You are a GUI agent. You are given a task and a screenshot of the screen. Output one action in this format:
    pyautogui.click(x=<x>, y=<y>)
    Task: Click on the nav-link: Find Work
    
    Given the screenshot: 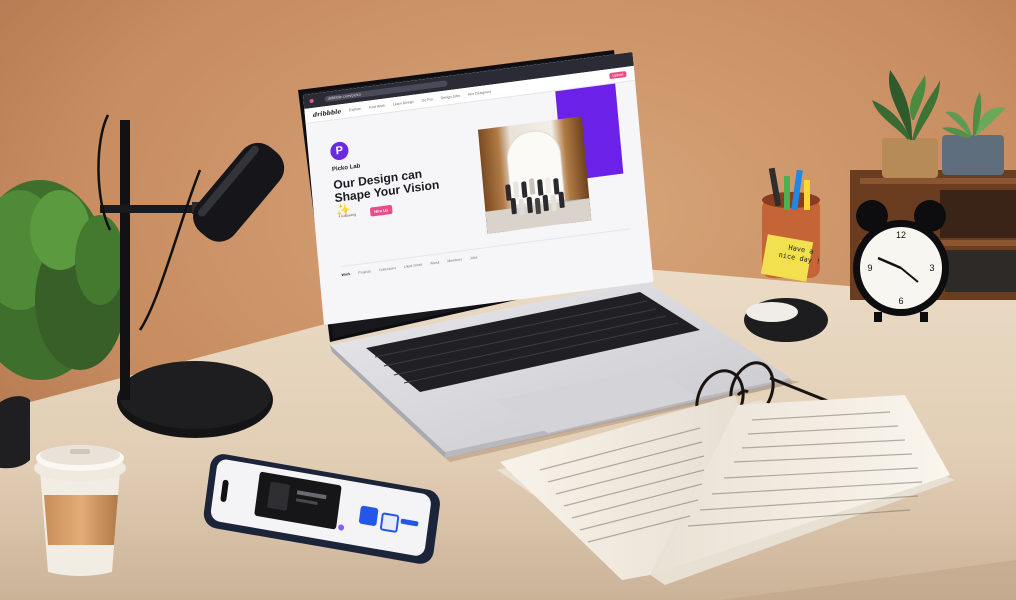 What is the action you would take?
    pyautogui.click(x=377, y=107)
    